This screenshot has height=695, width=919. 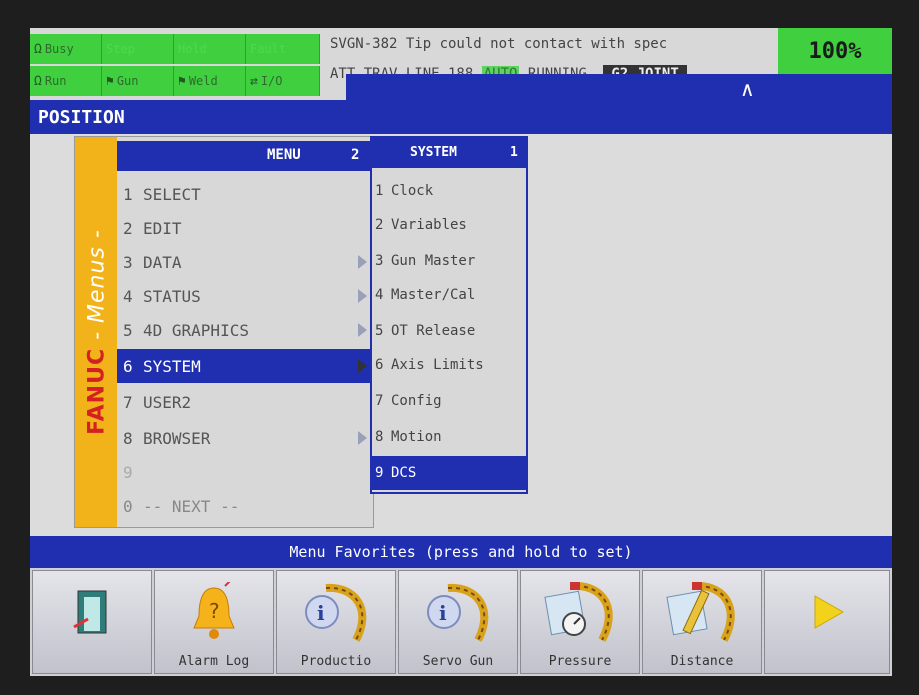 I want to click on main-menu-number: 2, so click(x=355, y=155).